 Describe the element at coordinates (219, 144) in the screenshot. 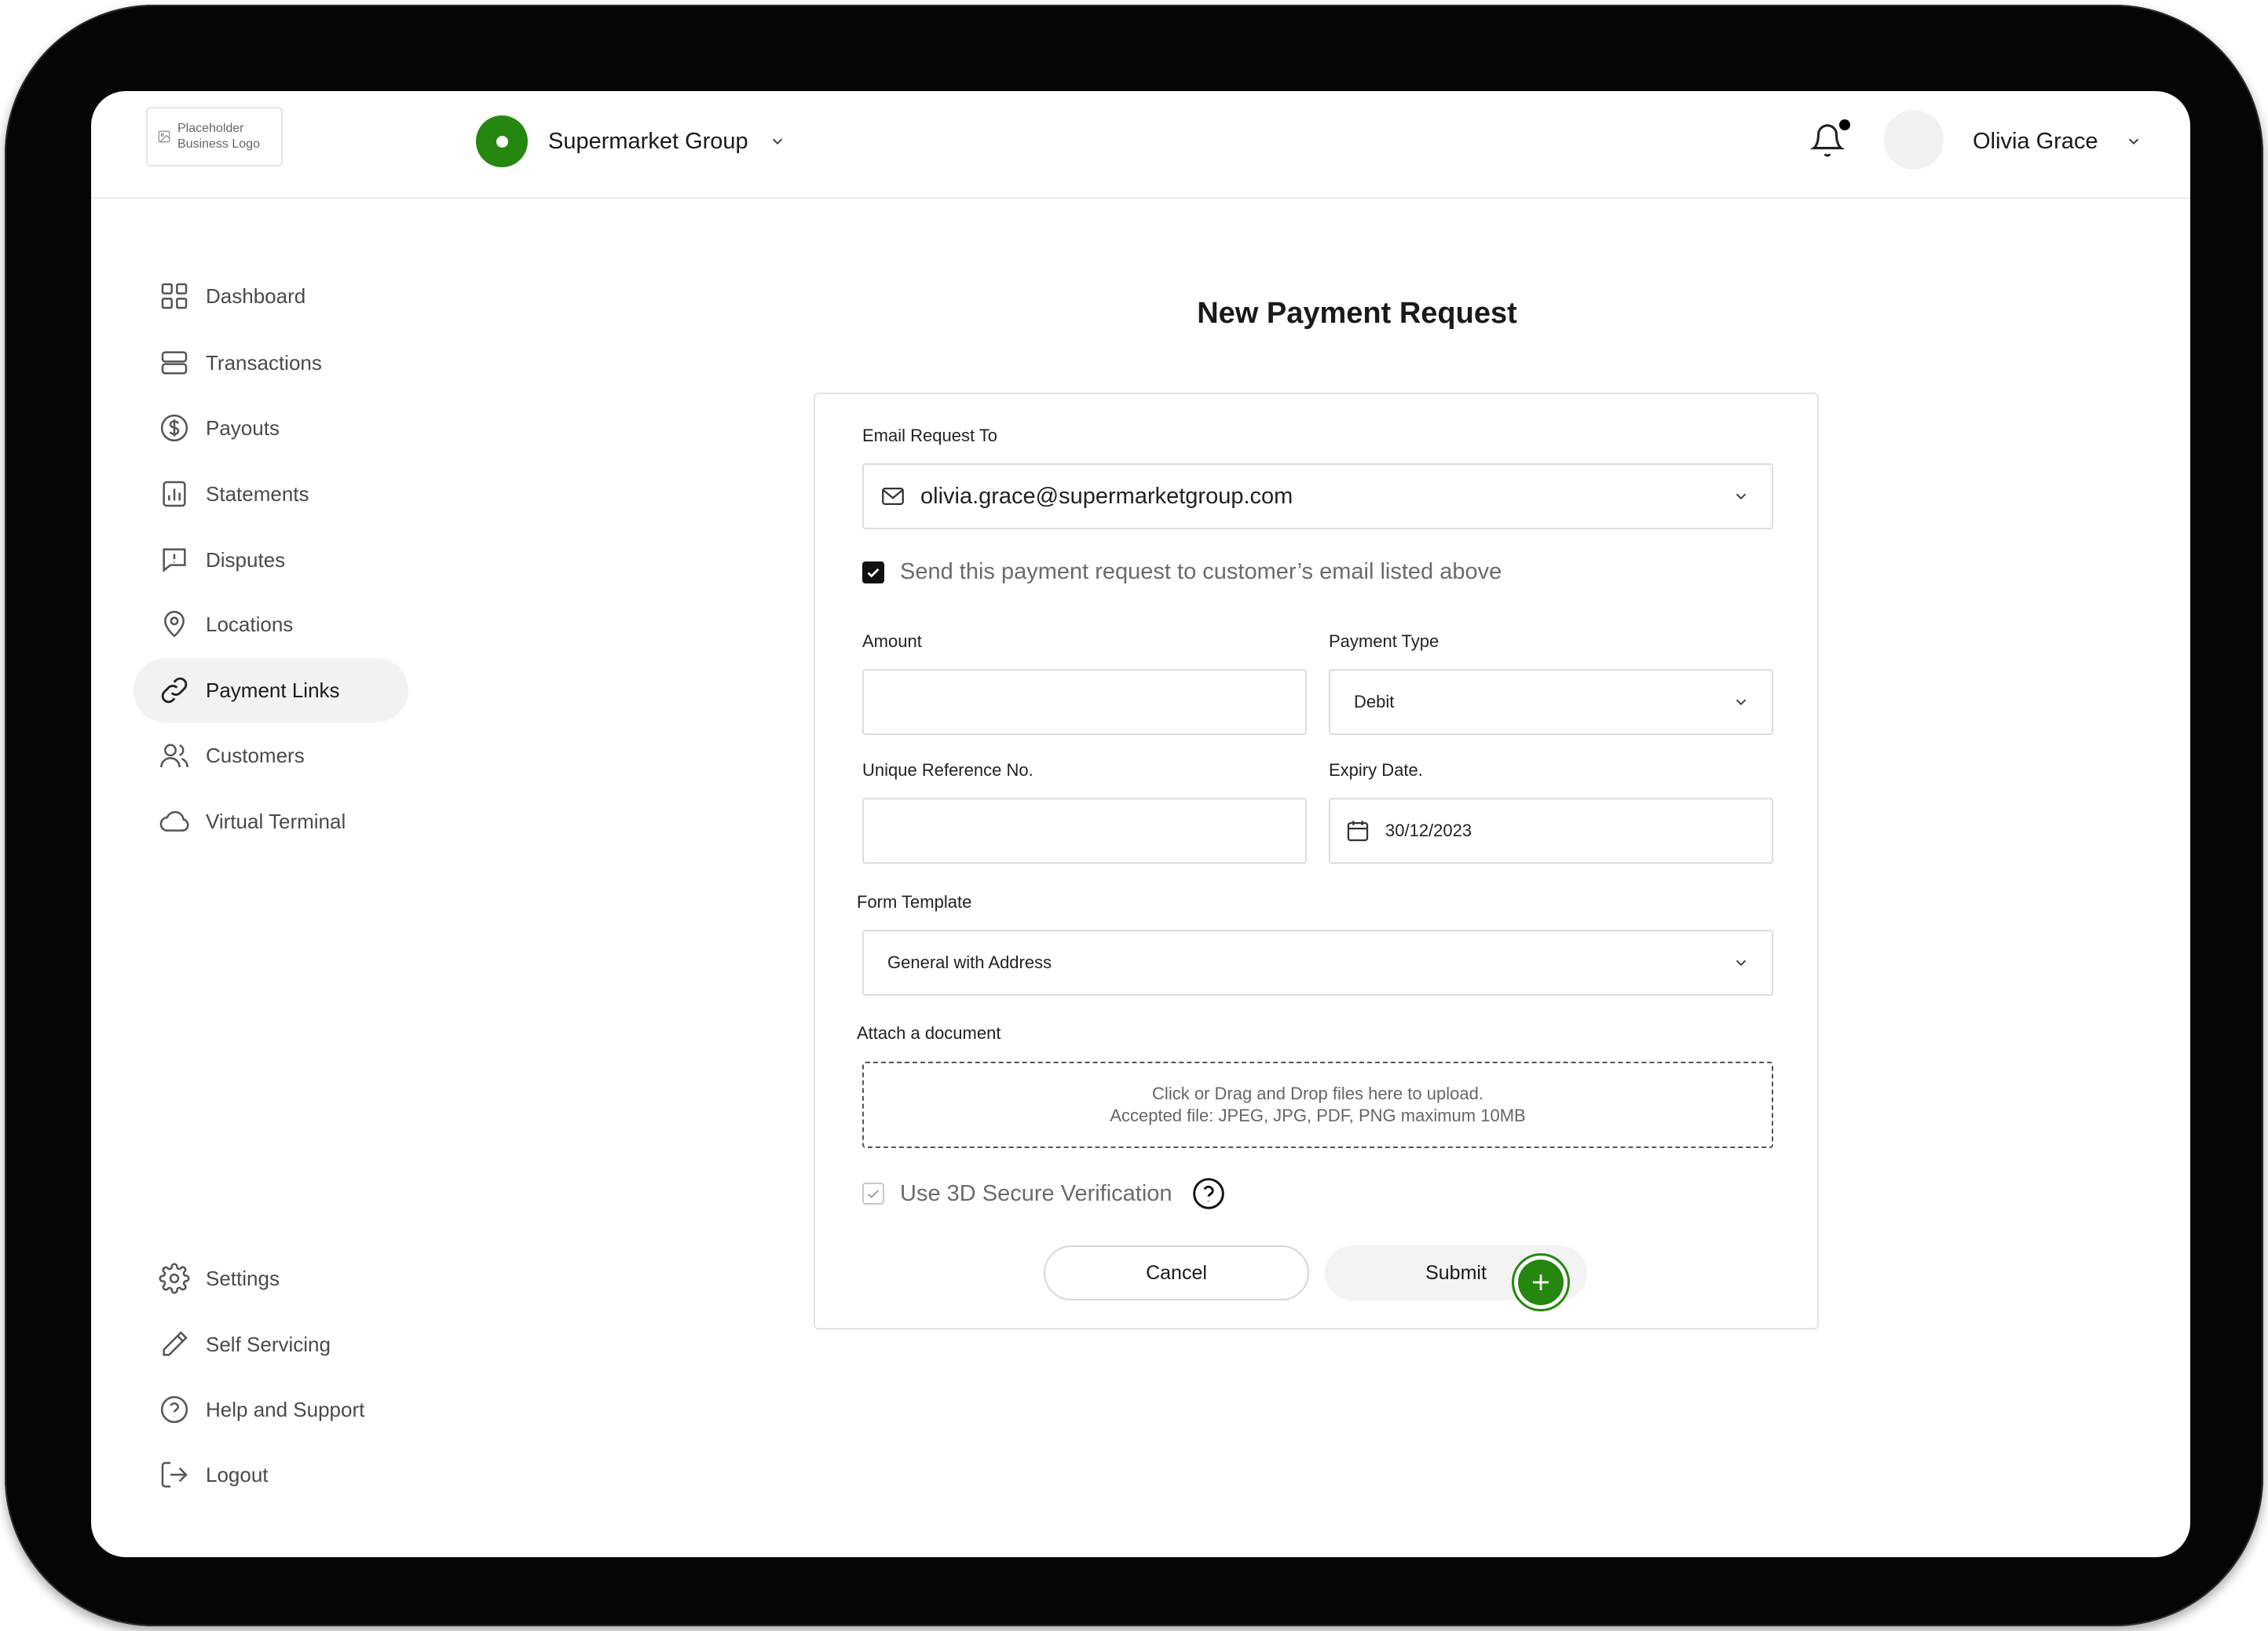

I see `logo-text-line2: Business Logo` at that location.